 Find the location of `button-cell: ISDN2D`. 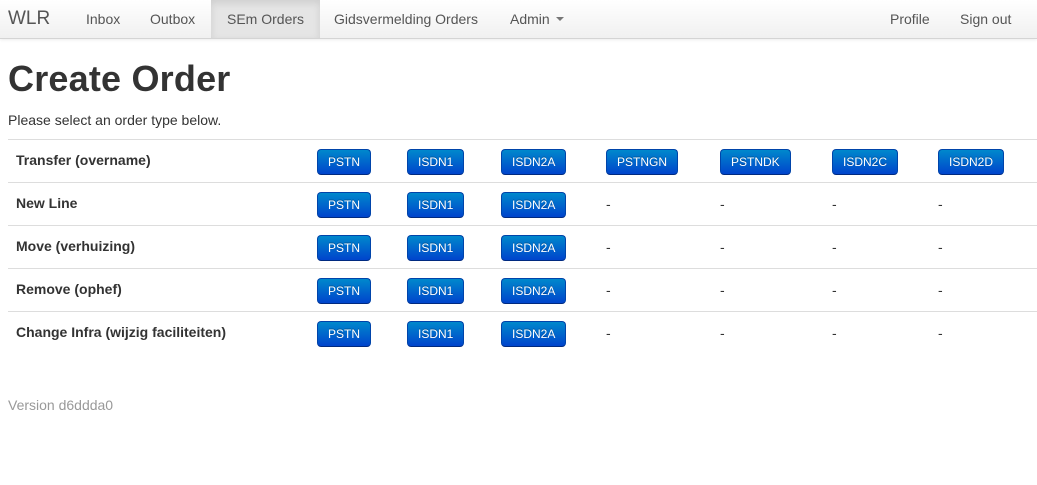

button-cell: ISDN2D is located at coordinates (971, 162).